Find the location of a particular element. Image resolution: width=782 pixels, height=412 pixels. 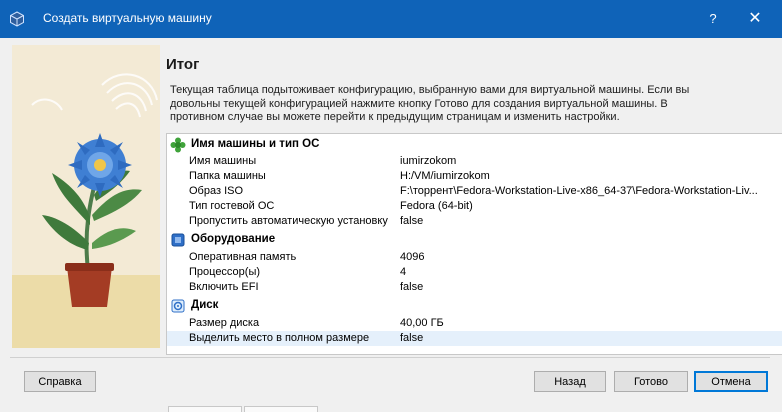

row-key: Образ ISO is located at coordinates (216, 191).